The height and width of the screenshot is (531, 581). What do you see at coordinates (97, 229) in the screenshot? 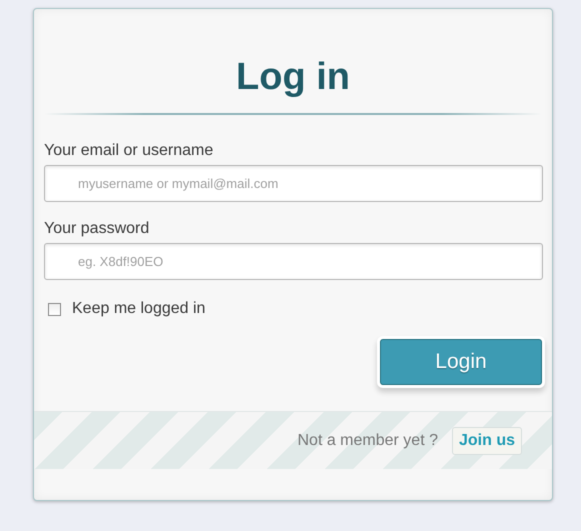
I see `field-label: Your password` at bounding box center [97, 229].